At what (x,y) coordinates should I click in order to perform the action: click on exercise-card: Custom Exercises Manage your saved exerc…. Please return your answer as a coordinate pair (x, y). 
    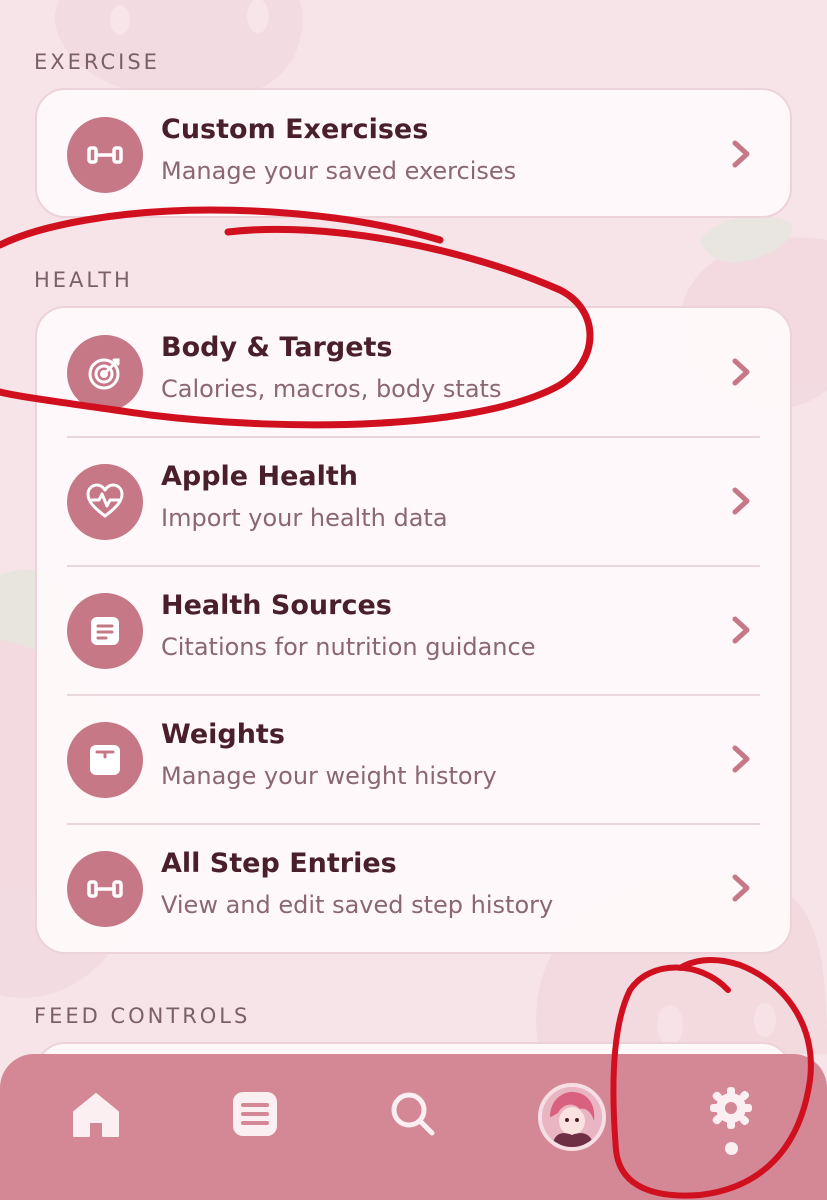
    Looking at the image, I should click on (413, 153).